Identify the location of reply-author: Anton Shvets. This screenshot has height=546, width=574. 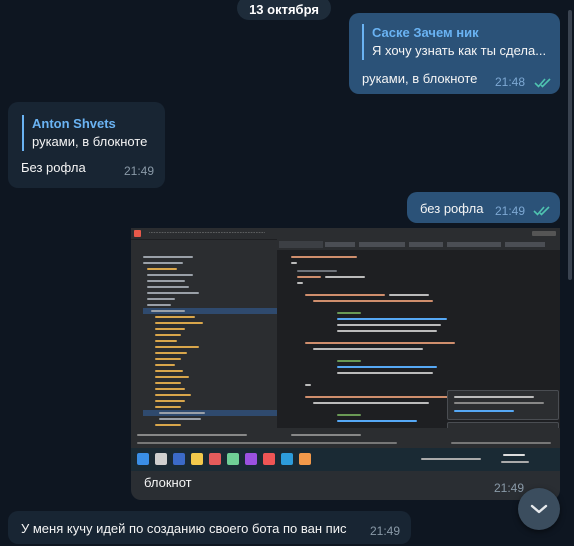
(74, 123).